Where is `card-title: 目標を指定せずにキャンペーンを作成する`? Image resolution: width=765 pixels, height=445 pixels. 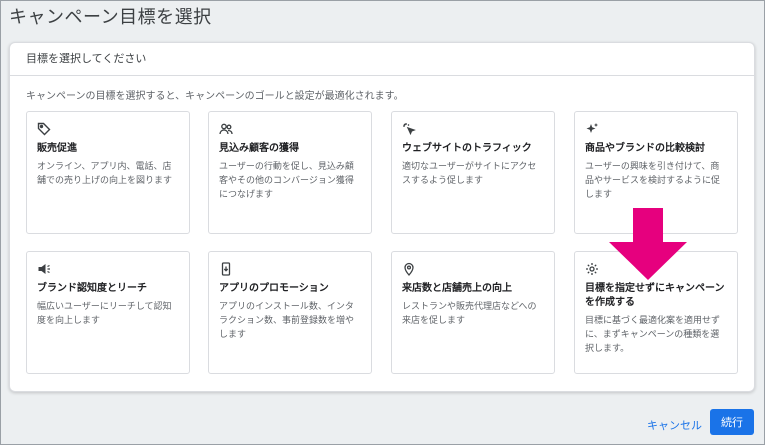
card-title: 目標を指定せずにキャンペーンを作成する is located at coordinates (655, 295).